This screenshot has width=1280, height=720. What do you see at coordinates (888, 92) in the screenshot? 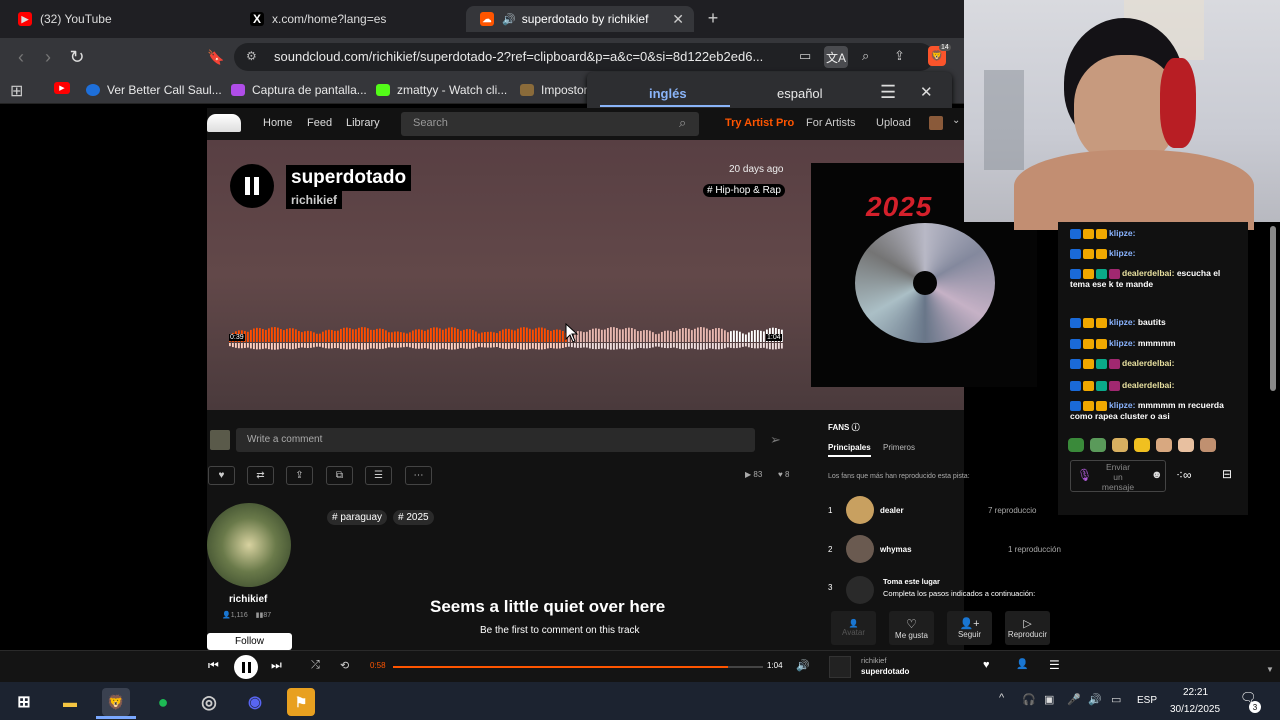
I see `menu-icon: ☰` at bounding box center [888, 92].